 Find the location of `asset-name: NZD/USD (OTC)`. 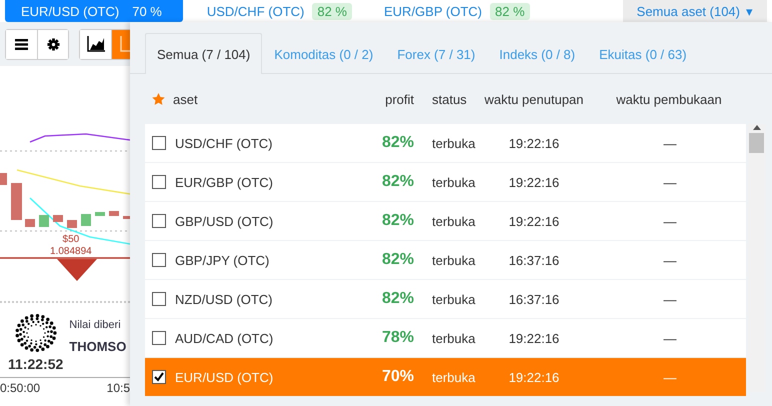

asset-name: NZD/USD (OTC) is located at coordinates (223, 299).